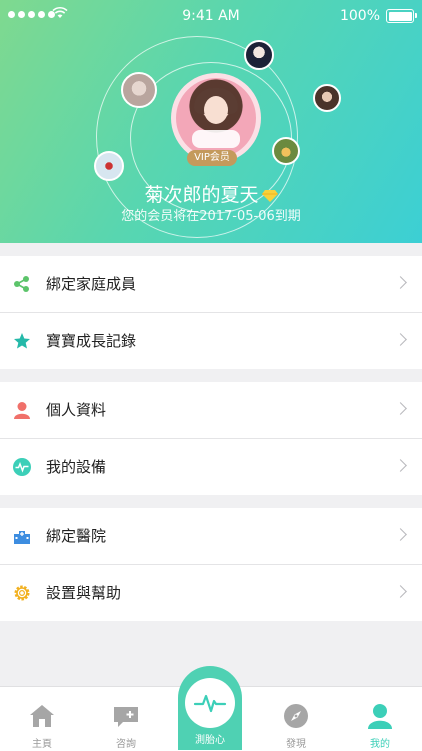  Describe the element at coordinates (211, 467) in the screenshot. I see `menu-item-devices: 我的設備` at that location.